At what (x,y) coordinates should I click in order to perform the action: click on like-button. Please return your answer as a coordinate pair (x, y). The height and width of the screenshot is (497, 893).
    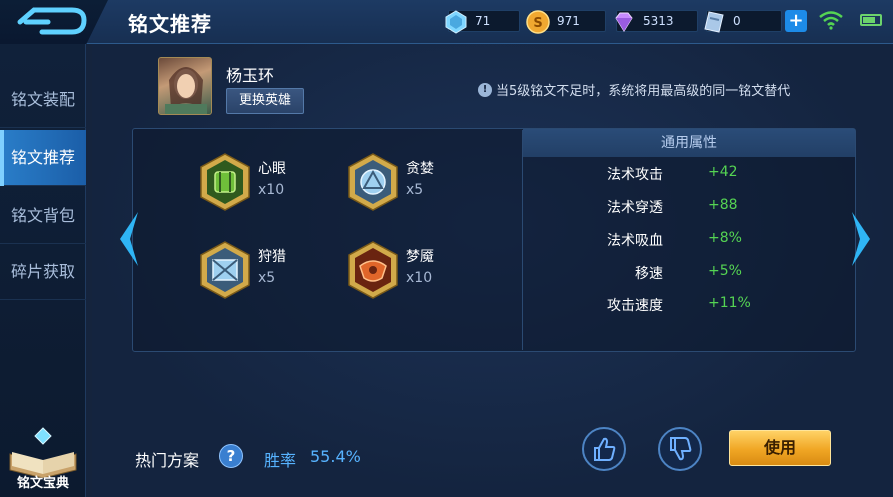
    Looking at the image, I should click on (604, 449).